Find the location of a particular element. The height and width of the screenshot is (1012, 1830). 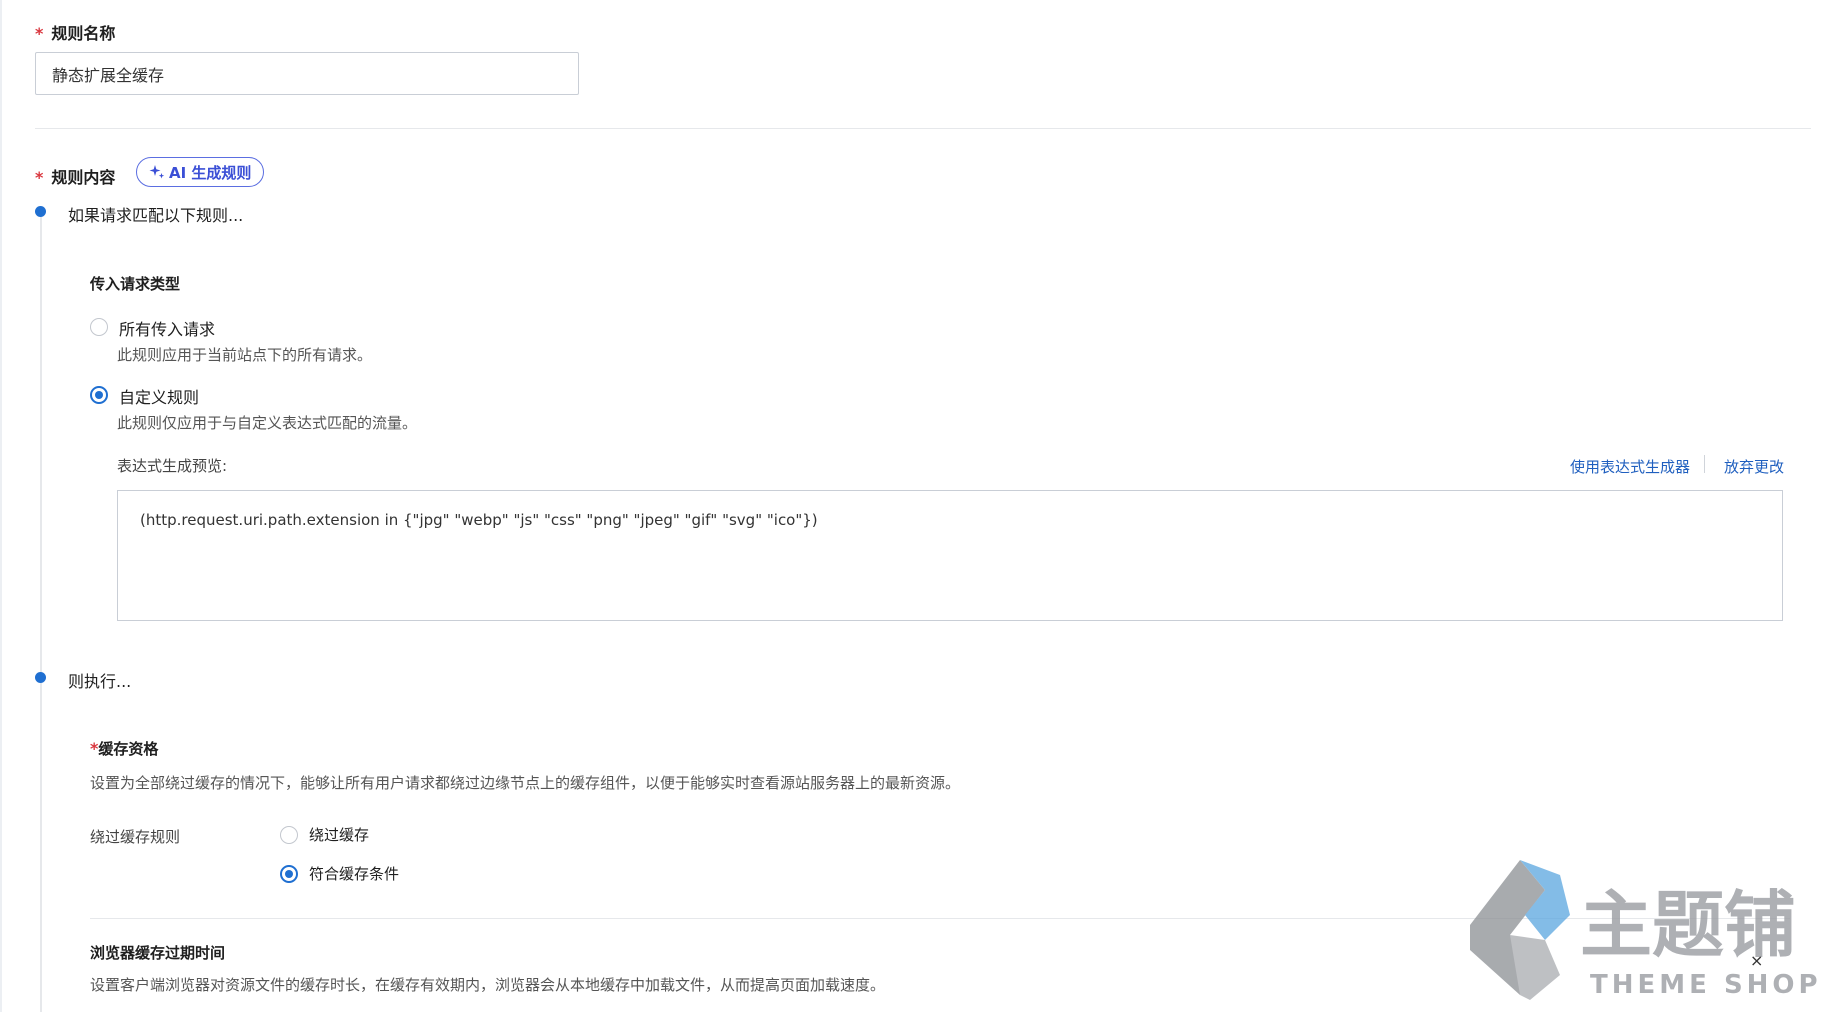

discard-changes-link: 放弃更改 is located at coordinates (1754, 466).